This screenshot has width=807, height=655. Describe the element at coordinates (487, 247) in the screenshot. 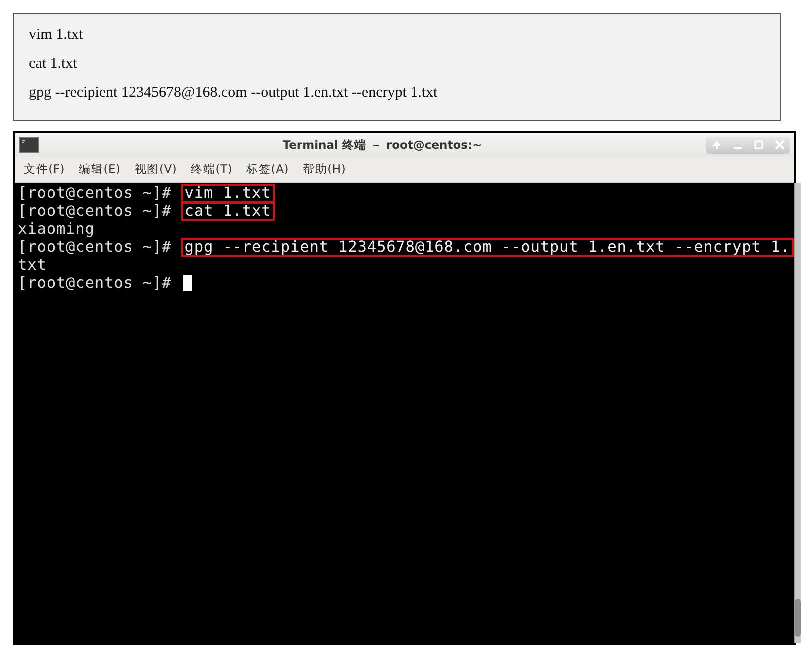

I see `command-text: gpg --recipient 12345678@168.com --output 1.en.txt --encrypt 1.` at that location.